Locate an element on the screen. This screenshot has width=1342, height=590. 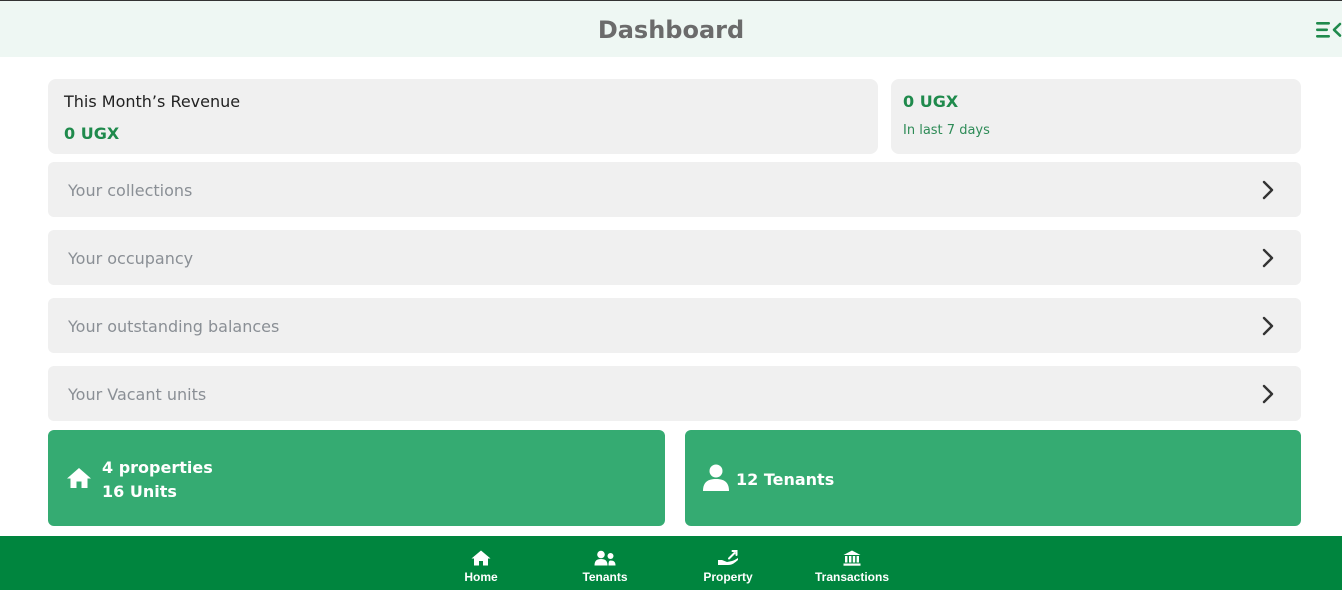
monthly-revenue-card: This Month’s Revenue 0 UGX is located at coordinates (463, 116).